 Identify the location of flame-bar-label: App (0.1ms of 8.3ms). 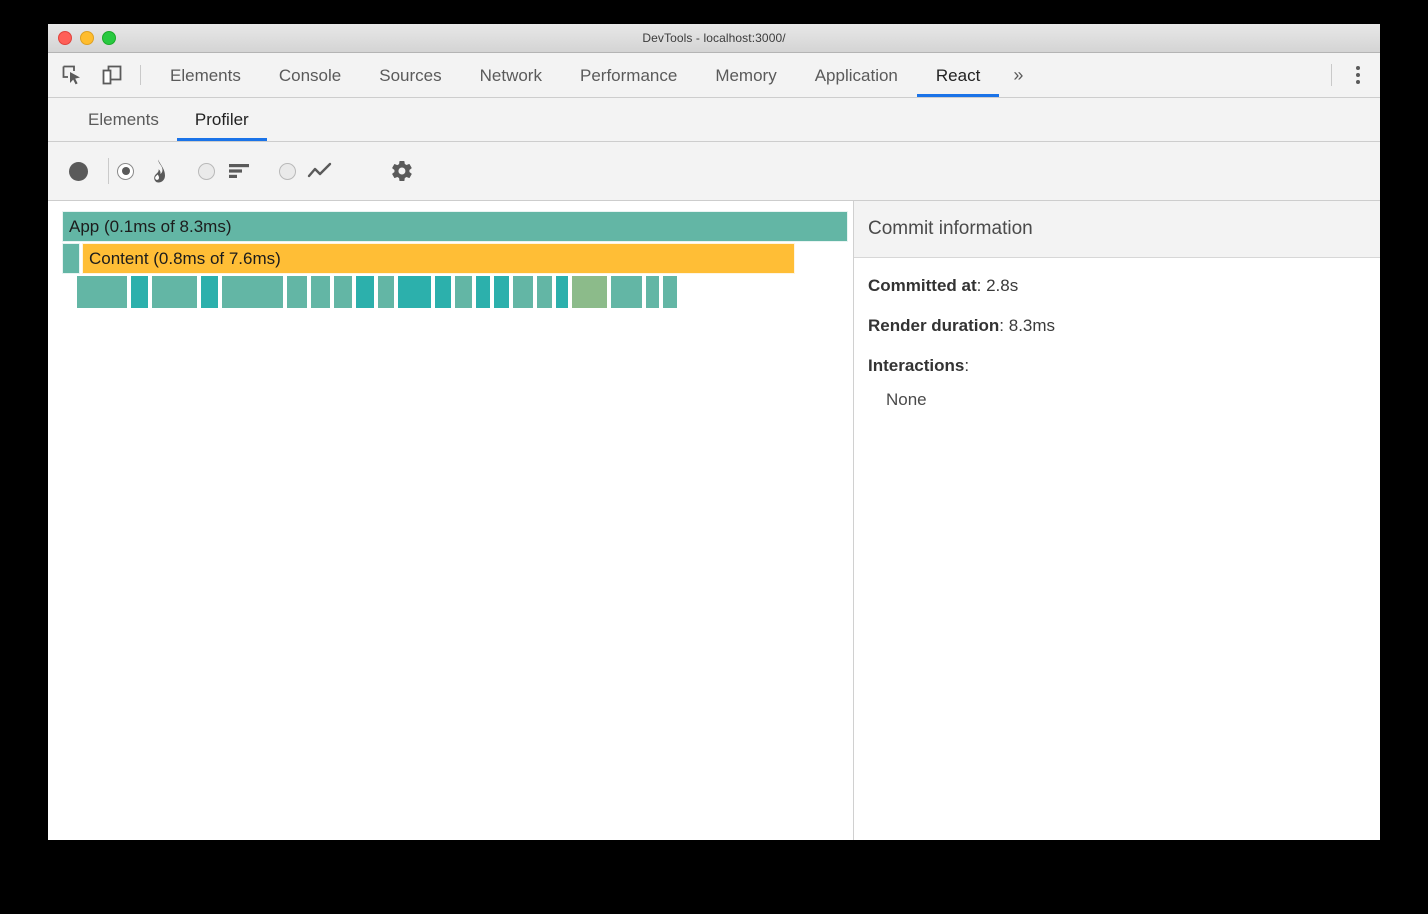
(150, 226).